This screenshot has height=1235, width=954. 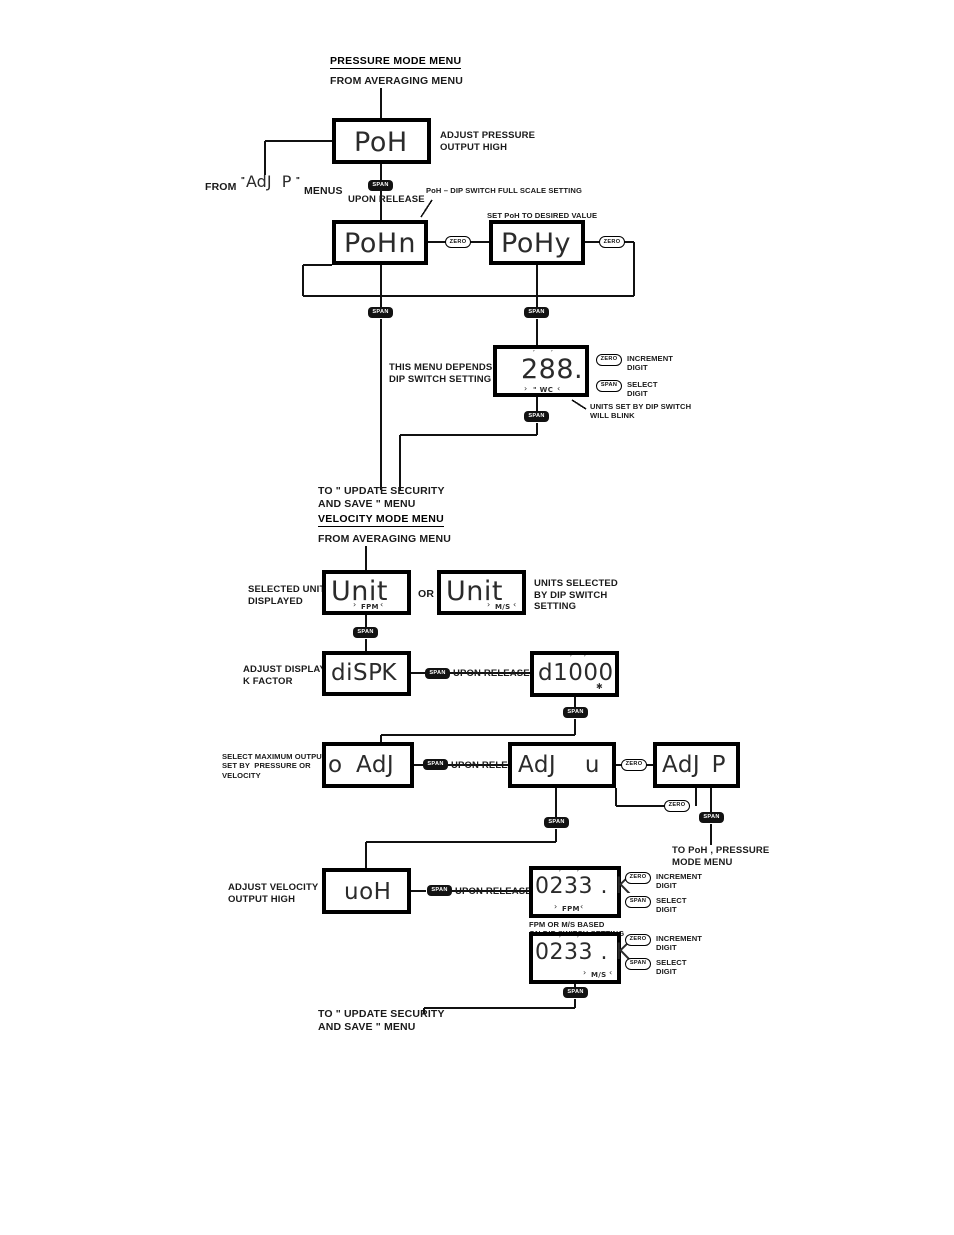 What do you see at coordinates (323, 191) in the screenshot?
I see `menus-label: MENUS` at bounding box center [323, 191].